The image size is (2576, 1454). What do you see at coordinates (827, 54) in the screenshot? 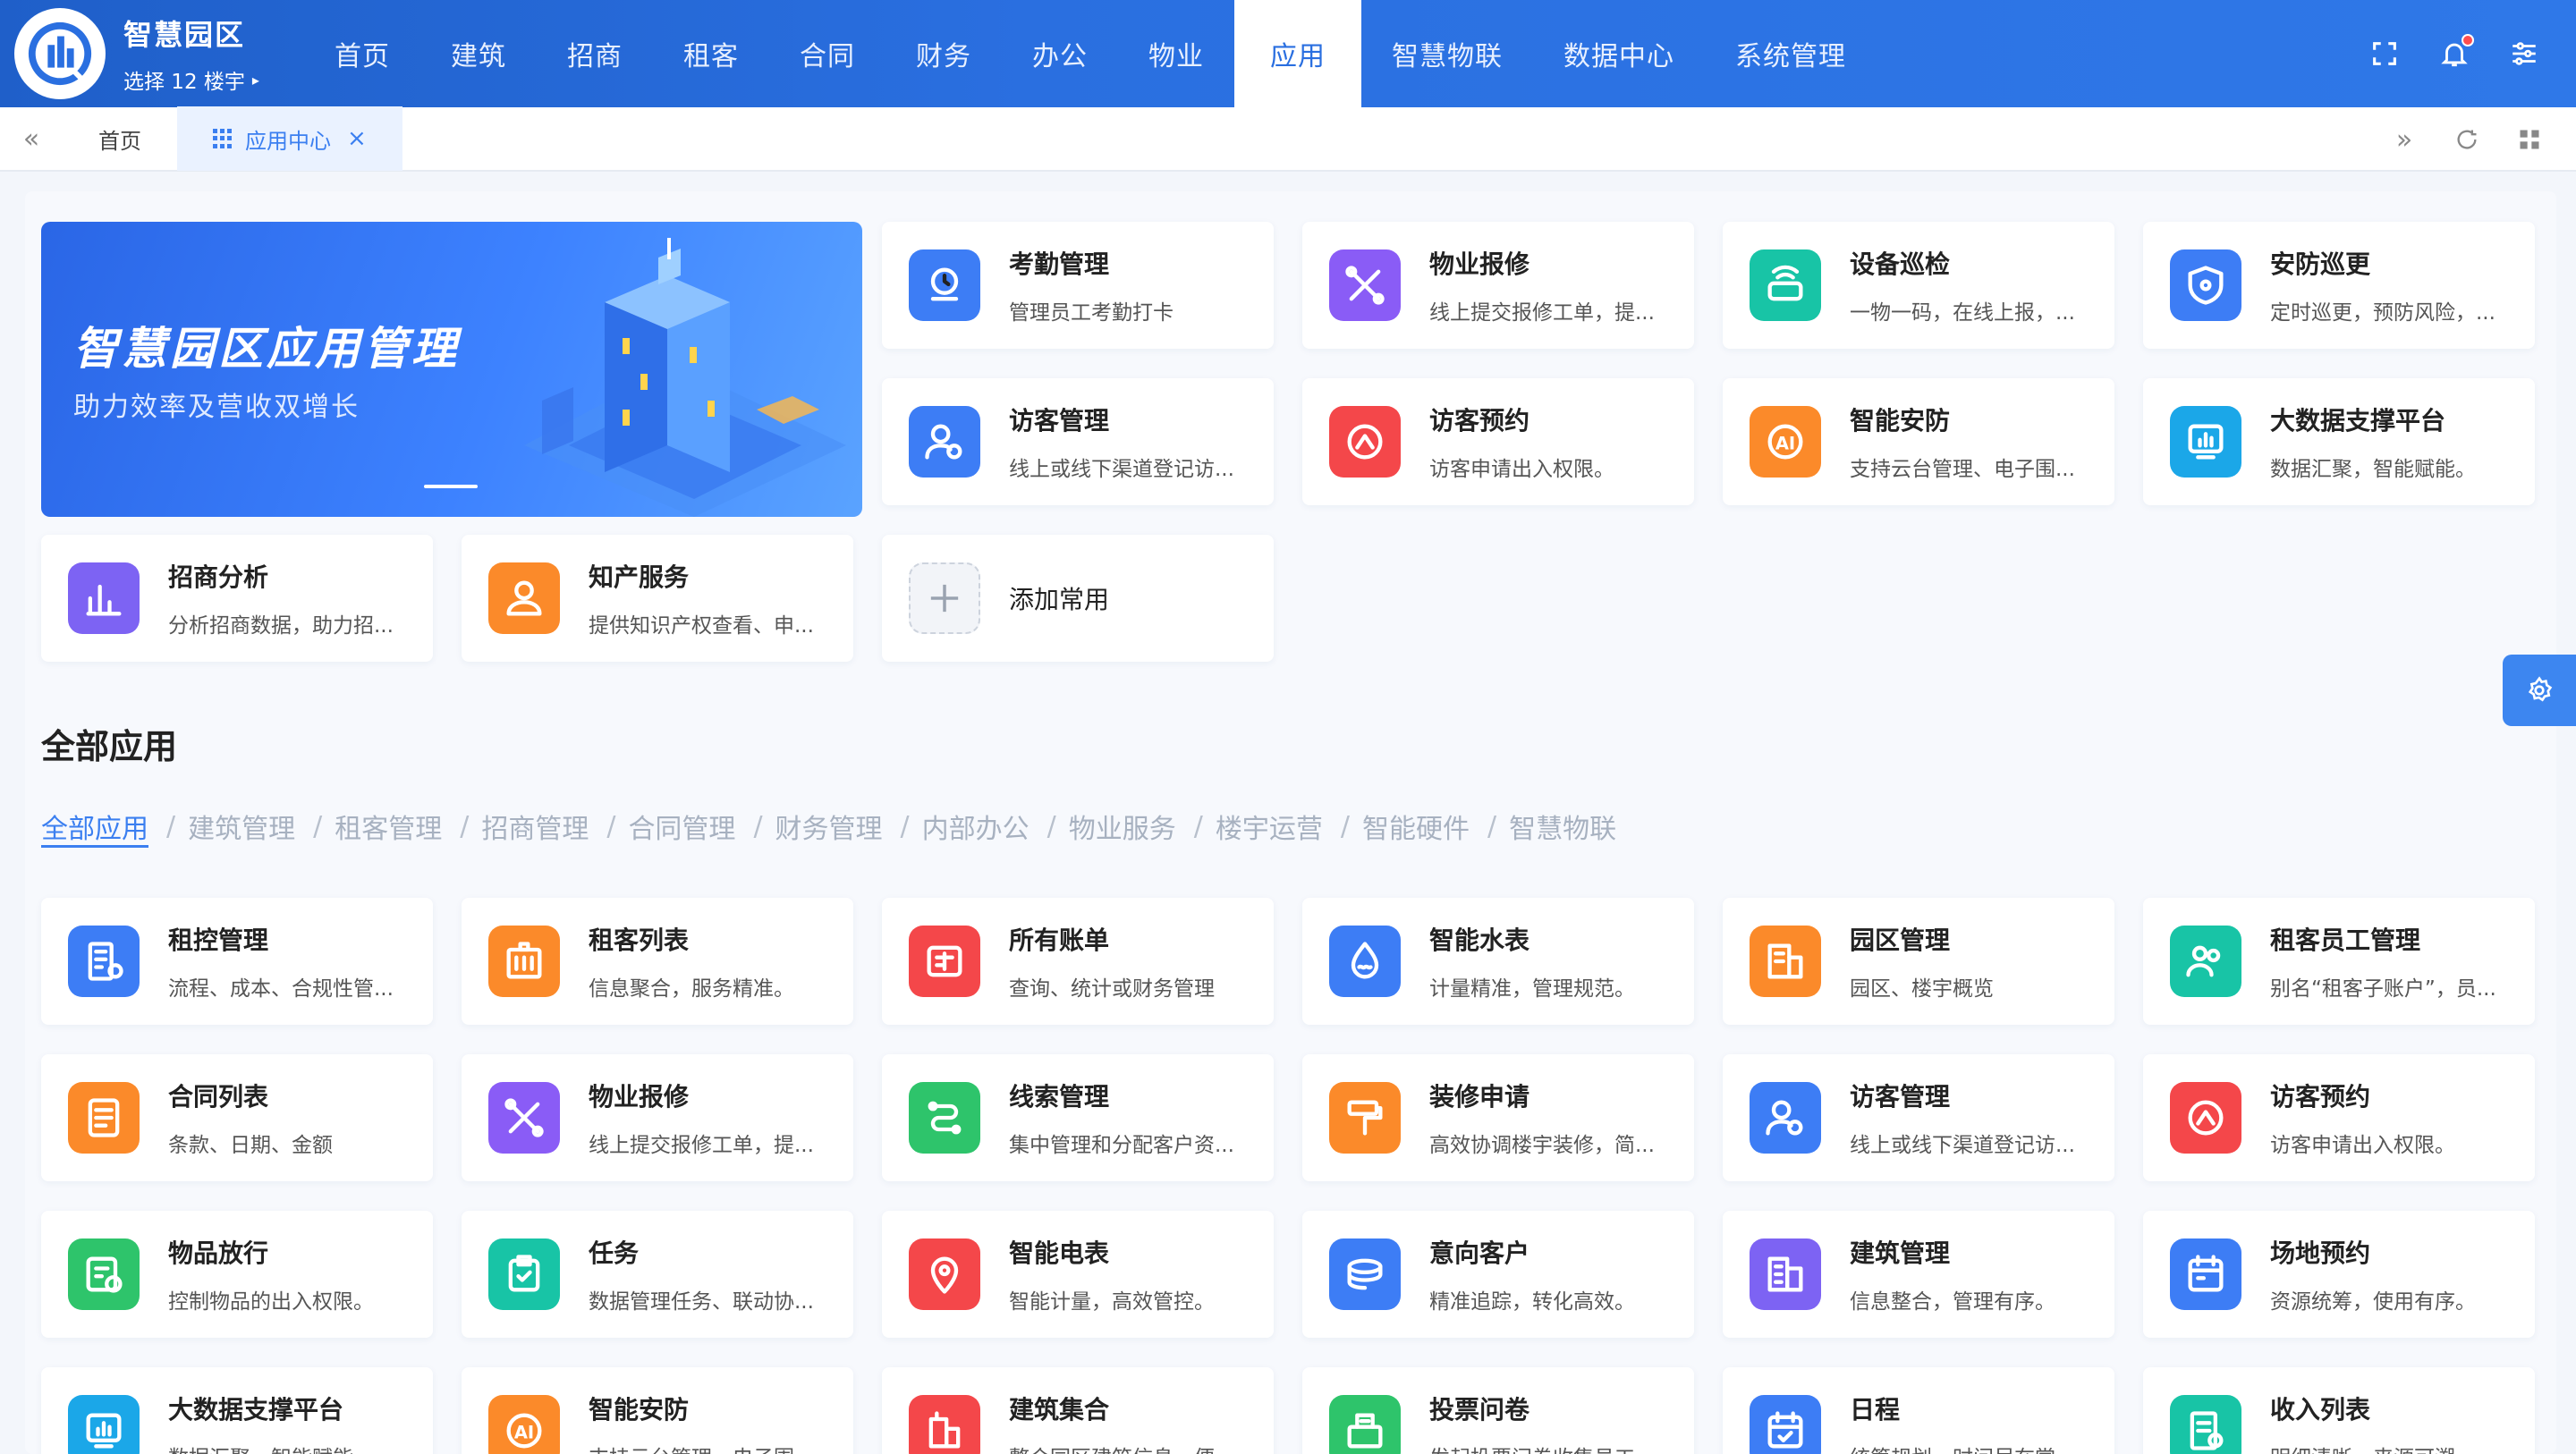
I see `nav-item: 合同` at bounding box center [827, 54].